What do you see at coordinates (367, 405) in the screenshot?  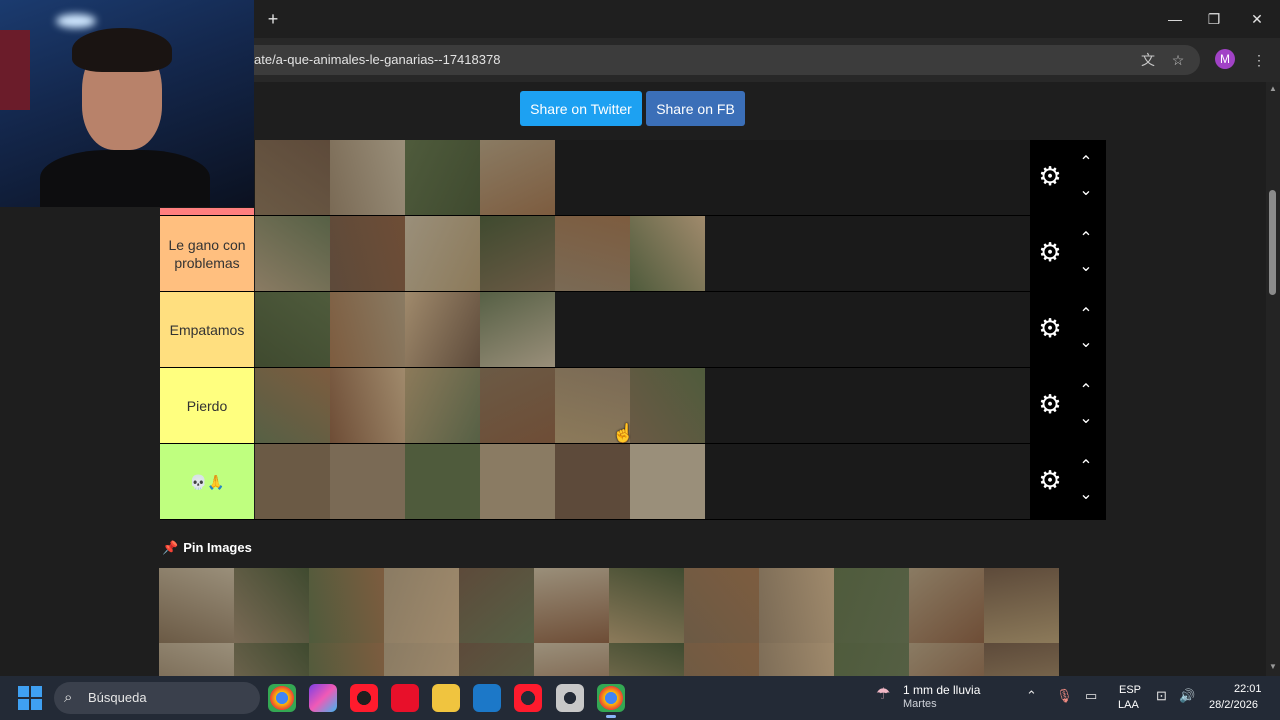 I see `tile-komodo-dragon` at bounding box center [367, 405].